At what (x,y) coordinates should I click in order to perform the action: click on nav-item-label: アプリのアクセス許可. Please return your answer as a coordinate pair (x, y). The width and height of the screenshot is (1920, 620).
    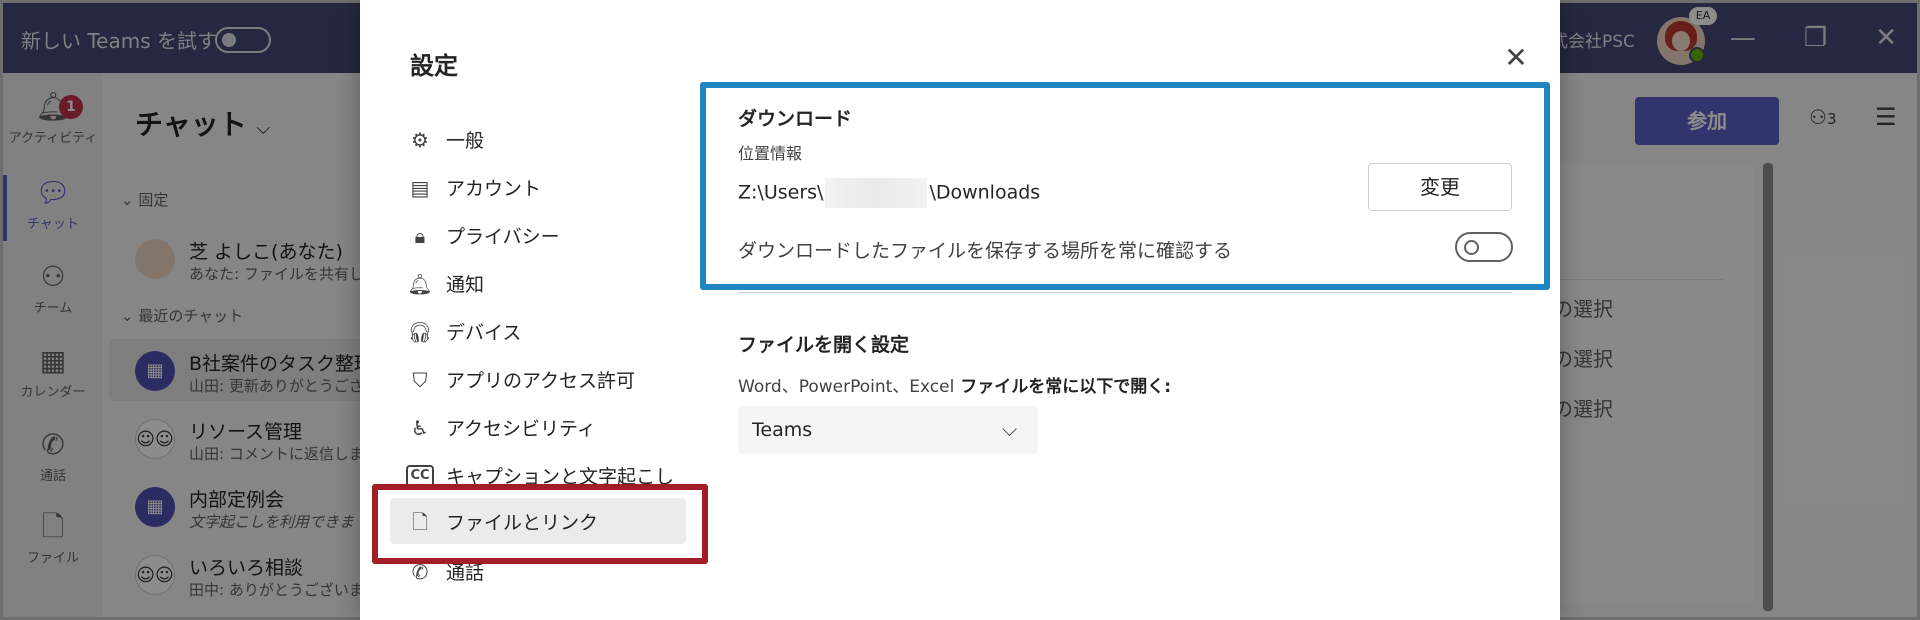
    Looking at the image, I should click on (541, 381).